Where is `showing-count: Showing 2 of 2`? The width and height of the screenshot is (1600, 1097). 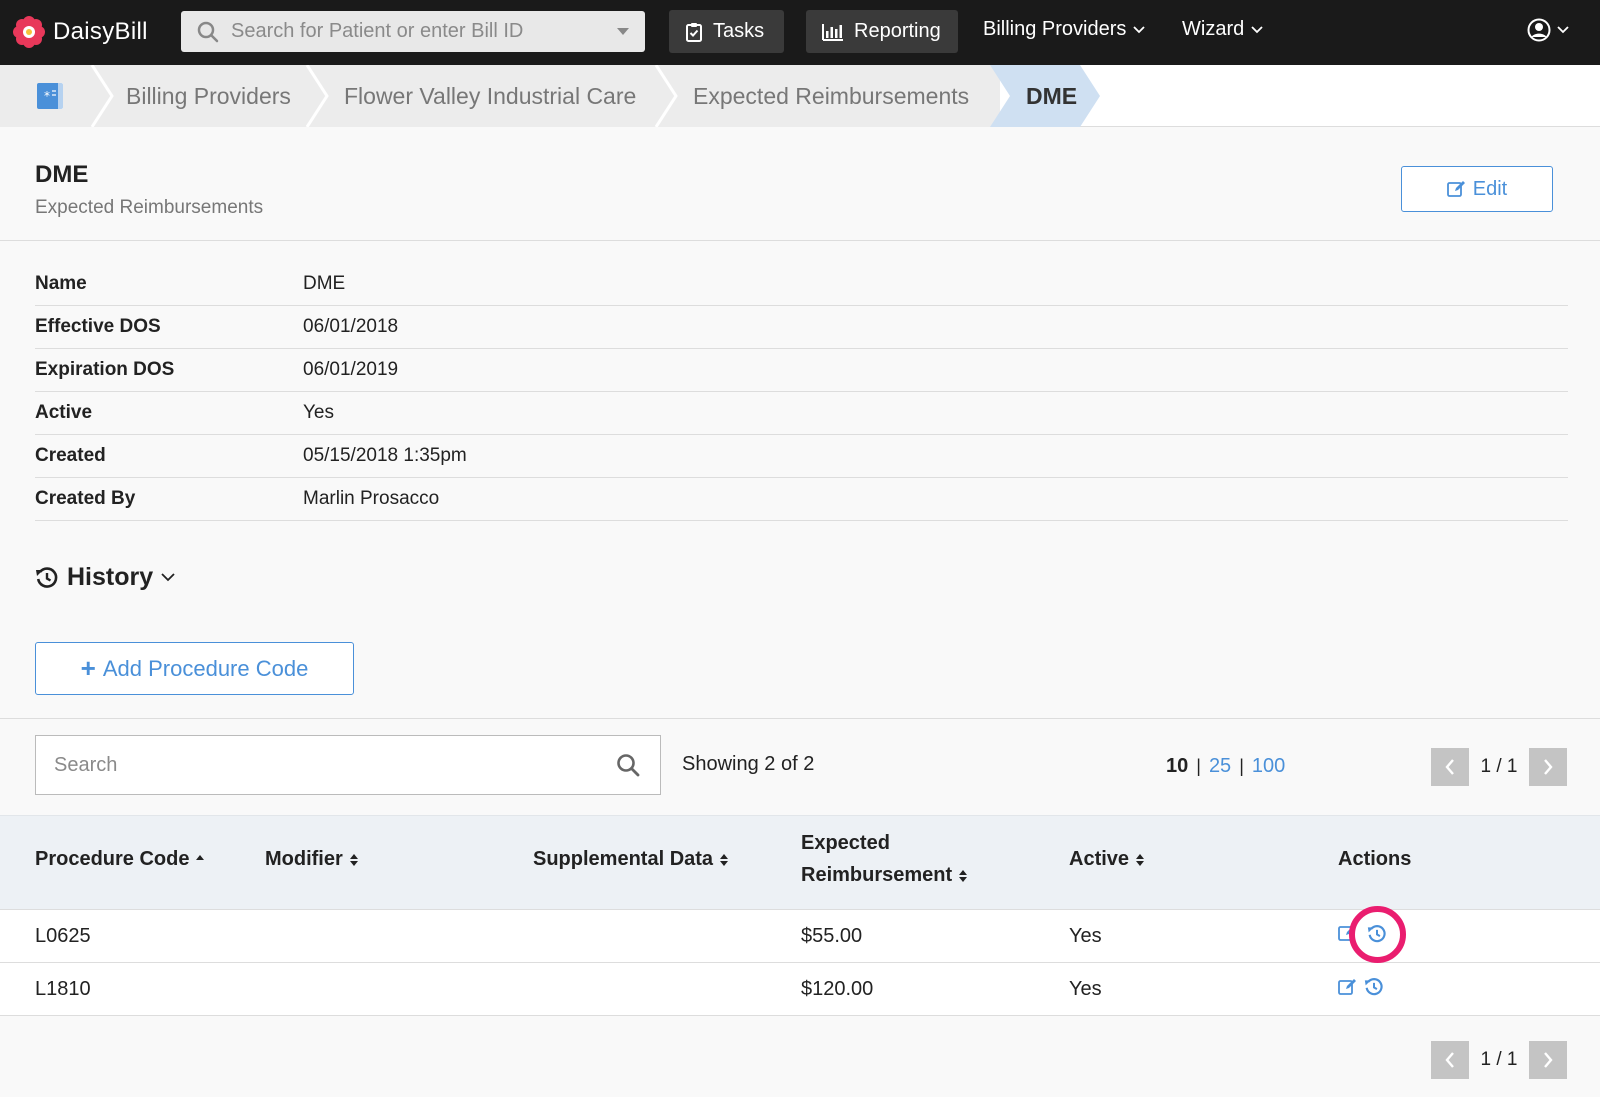
showing-count: Showing 2 of 2 is located at coordinates (748, 764).